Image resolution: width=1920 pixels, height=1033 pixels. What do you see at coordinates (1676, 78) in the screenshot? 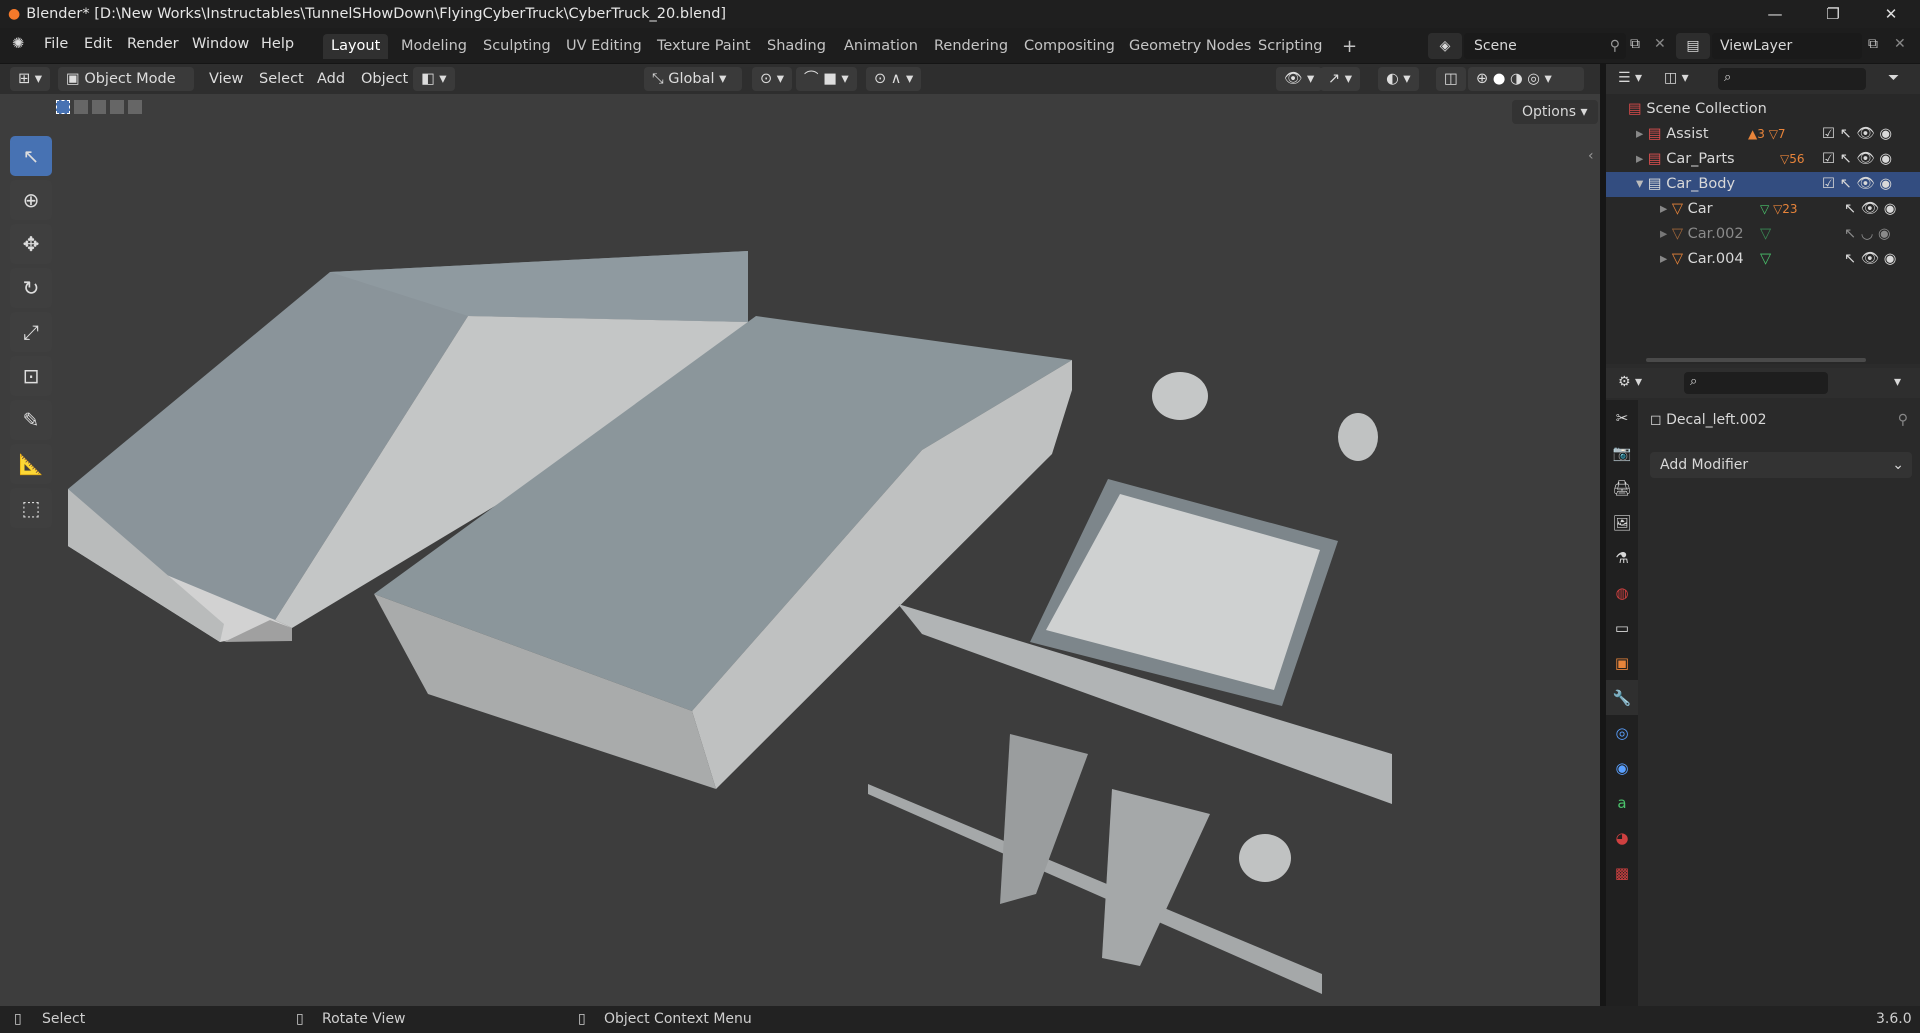
I see `display-mode-icon: ◫ ▾` at bounding box center [1676, 78].